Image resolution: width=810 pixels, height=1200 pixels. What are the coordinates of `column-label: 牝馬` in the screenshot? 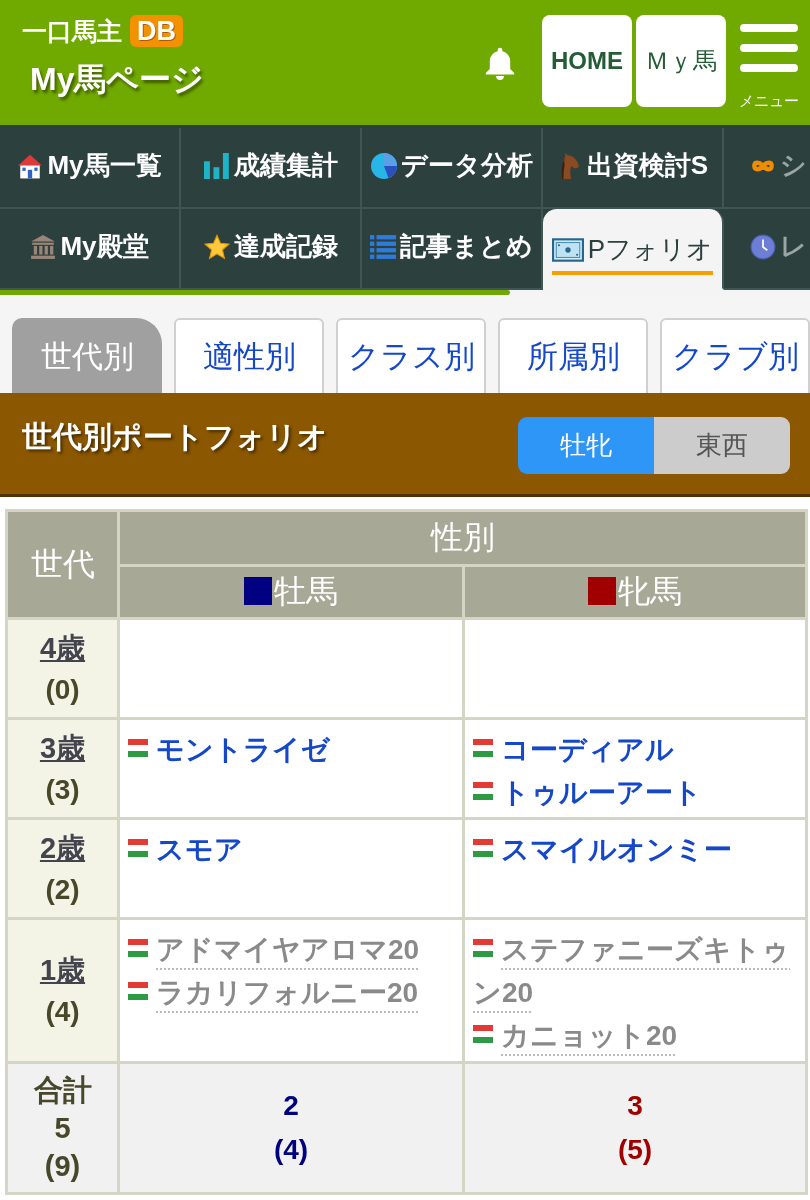 It's located at (650, 591).